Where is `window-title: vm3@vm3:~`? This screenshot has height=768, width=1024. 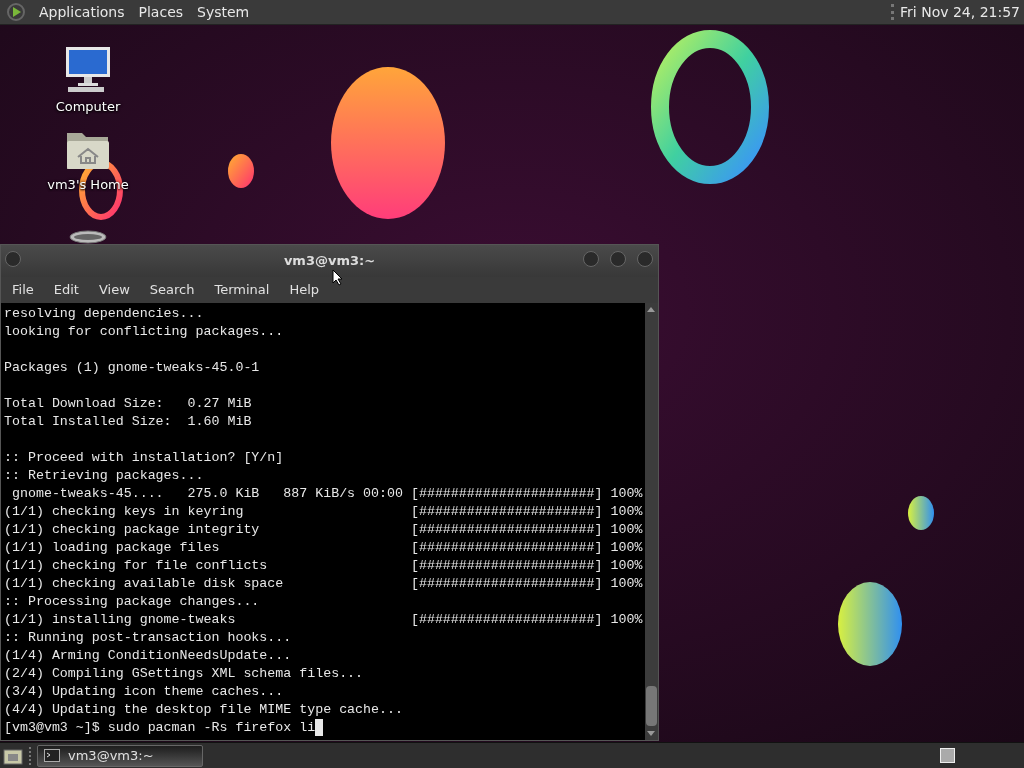 window-title: vm3@vm3:~ is located at coordinates (329, 261).